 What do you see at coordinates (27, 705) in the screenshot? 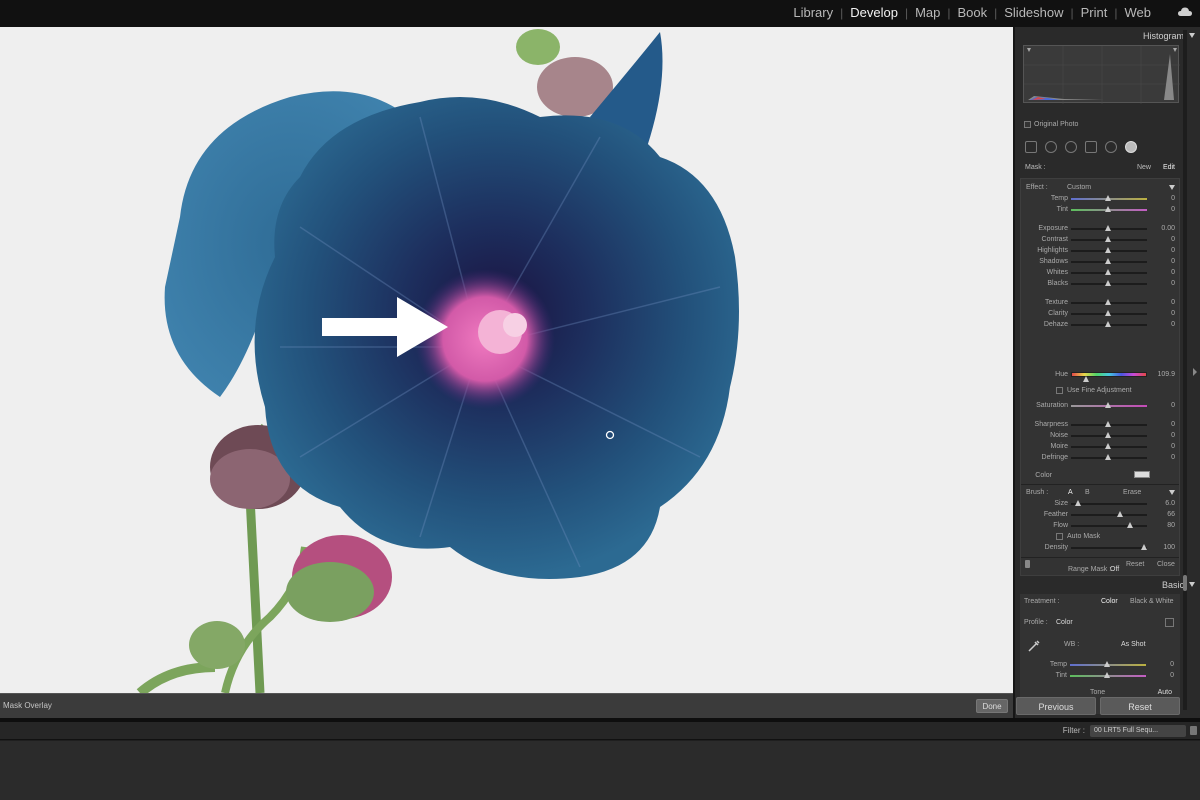
I see `mask-overlay-toggle: Mask Overlay` at bounding box center [27, 705].